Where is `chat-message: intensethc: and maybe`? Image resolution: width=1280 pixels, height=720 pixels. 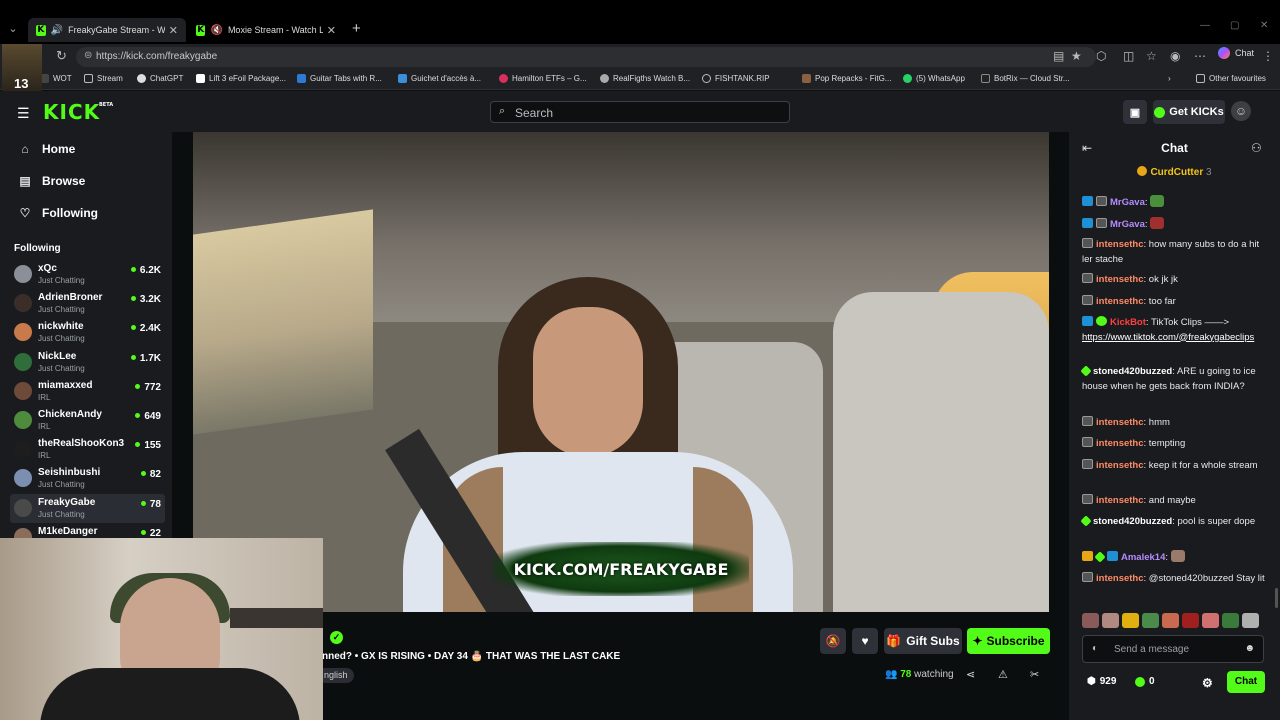
chat-message: intensethc: and maybe is located at coordinates (1174, 501).